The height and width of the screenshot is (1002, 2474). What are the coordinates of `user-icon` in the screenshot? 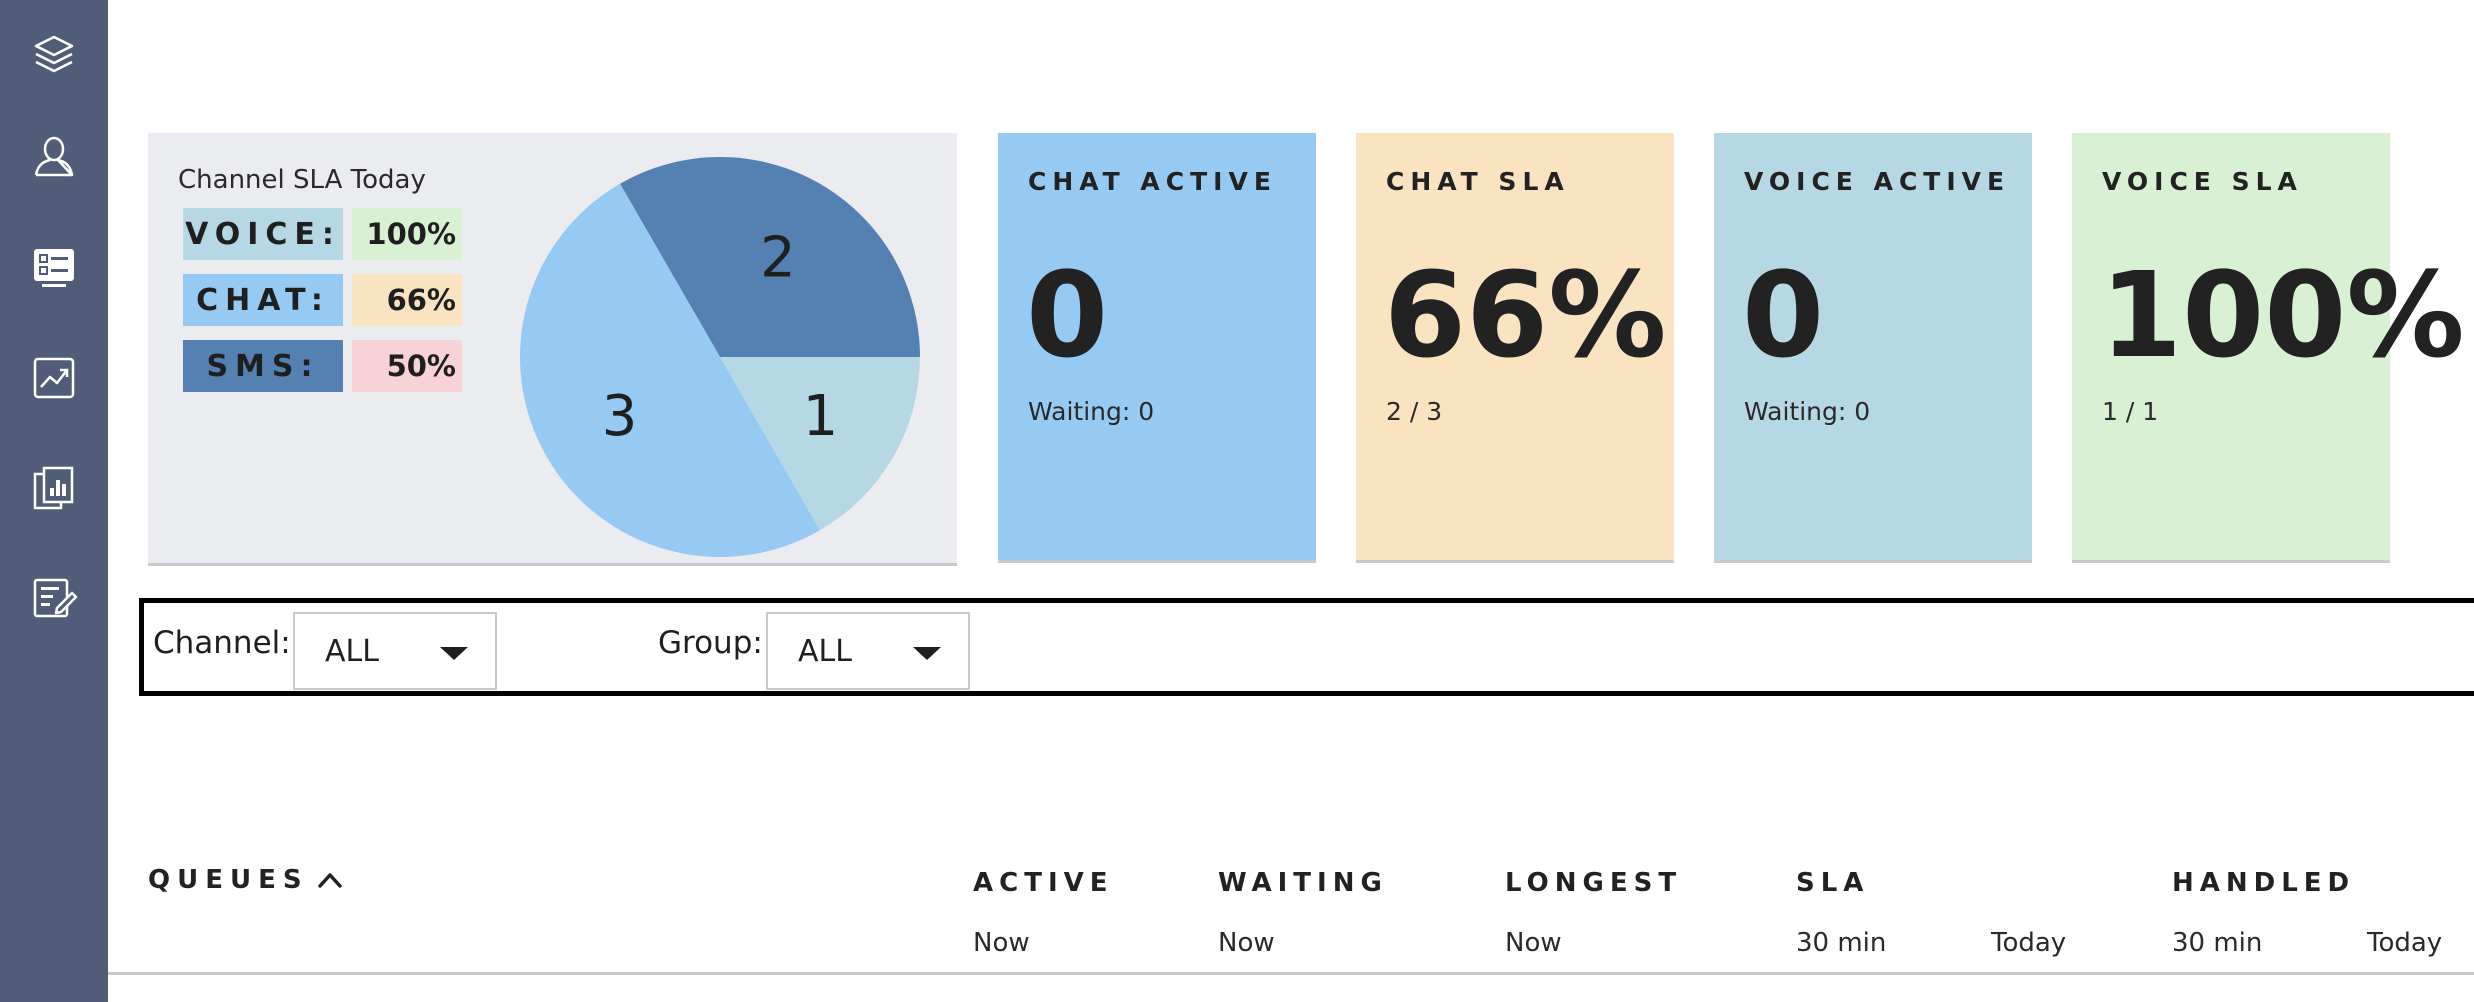 It's located at (54, 156).